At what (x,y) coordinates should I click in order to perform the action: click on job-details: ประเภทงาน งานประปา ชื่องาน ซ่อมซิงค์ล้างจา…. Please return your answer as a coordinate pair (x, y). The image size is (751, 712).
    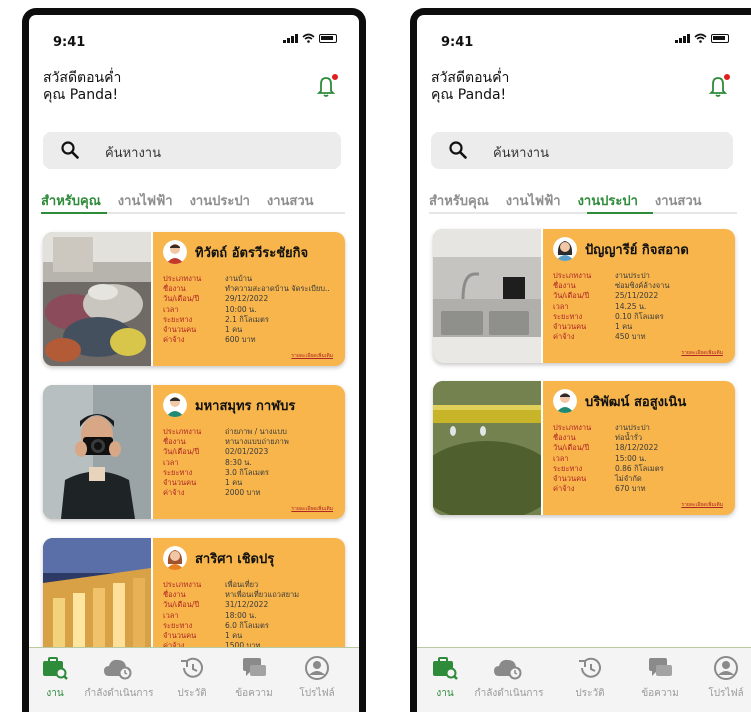
    Looking at the image, I should click on (611, 306).